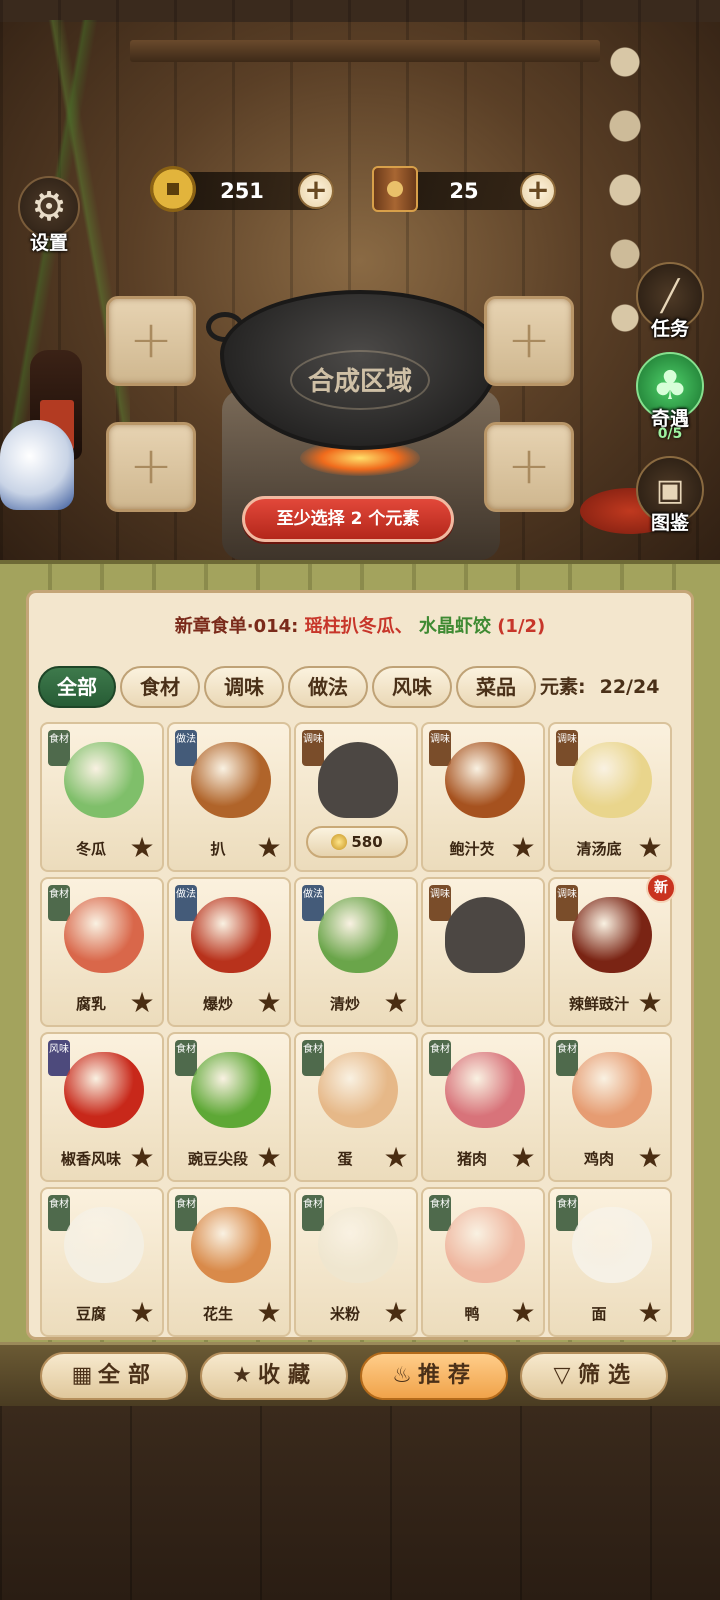 Image resolution: width=720 pixels, height=1600 pixels. I want to click on task-button: ╱ 任务, so click(668, 307).